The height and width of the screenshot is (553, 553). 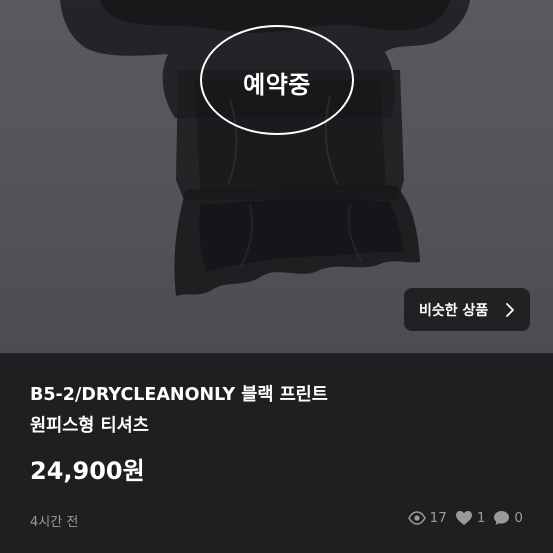 I want to click on similar-items-button: 비슷한 상품, so click(x=467, y=309).